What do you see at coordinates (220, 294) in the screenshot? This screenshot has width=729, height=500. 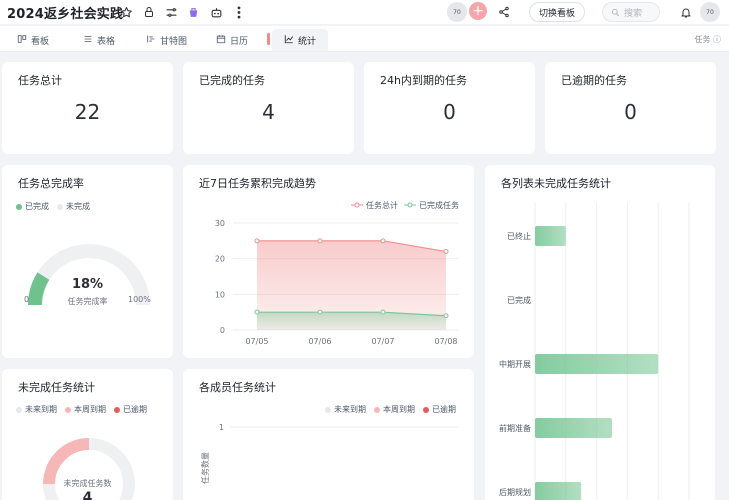 I see `y-tick-label: 10` at bounding box center [220, 294].